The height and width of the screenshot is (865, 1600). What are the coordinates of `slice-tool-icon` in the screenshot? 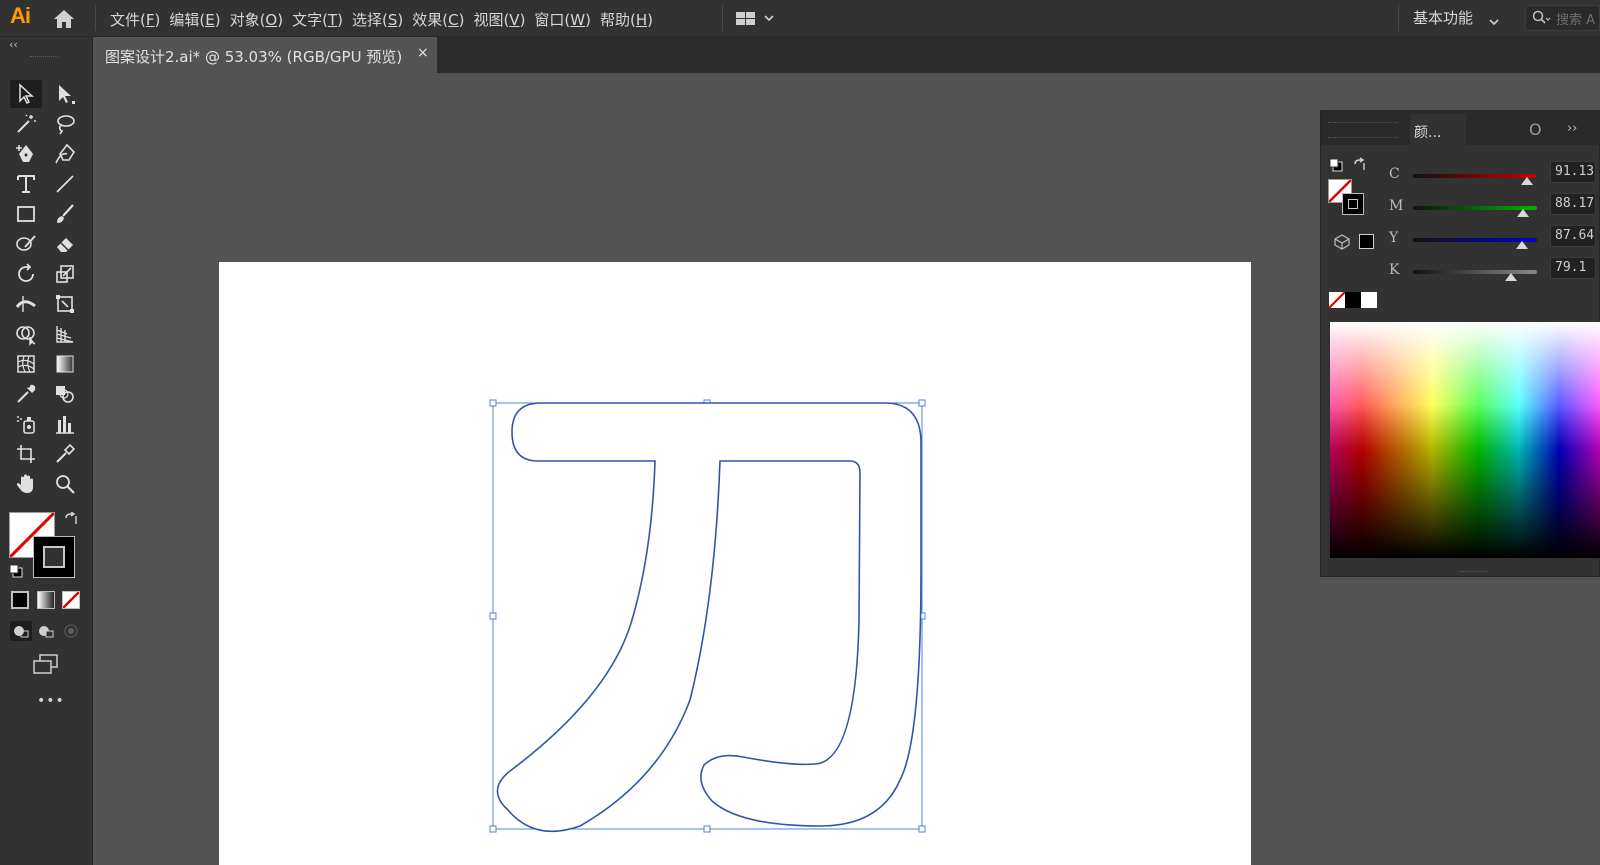 It's located at (65, 454).